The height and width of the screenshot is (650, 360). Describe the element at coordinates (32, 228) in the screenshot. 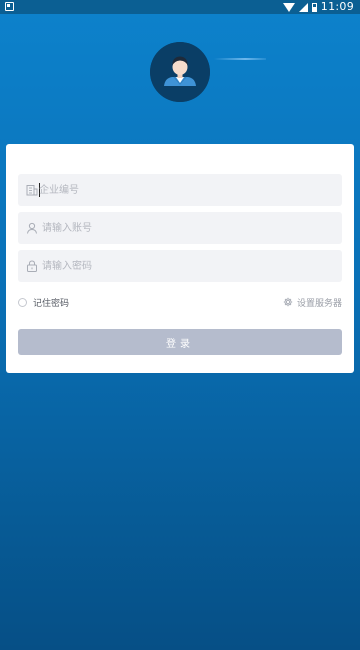

I see `user-icon` at that location.